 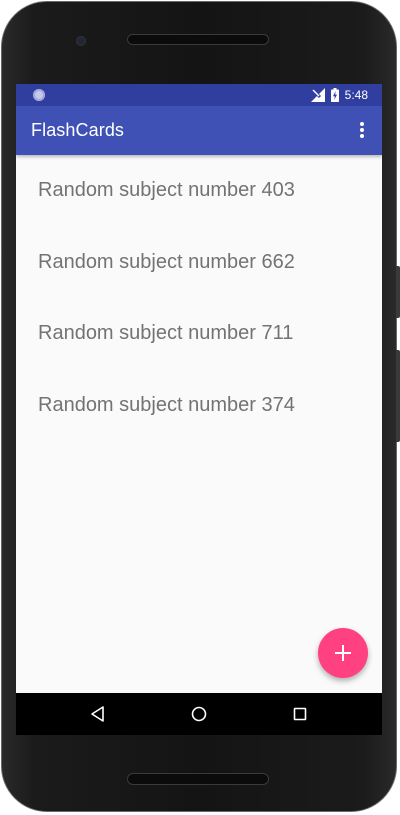 I want to click on list-item: Random subject number 403, so click(x=199, y=191).